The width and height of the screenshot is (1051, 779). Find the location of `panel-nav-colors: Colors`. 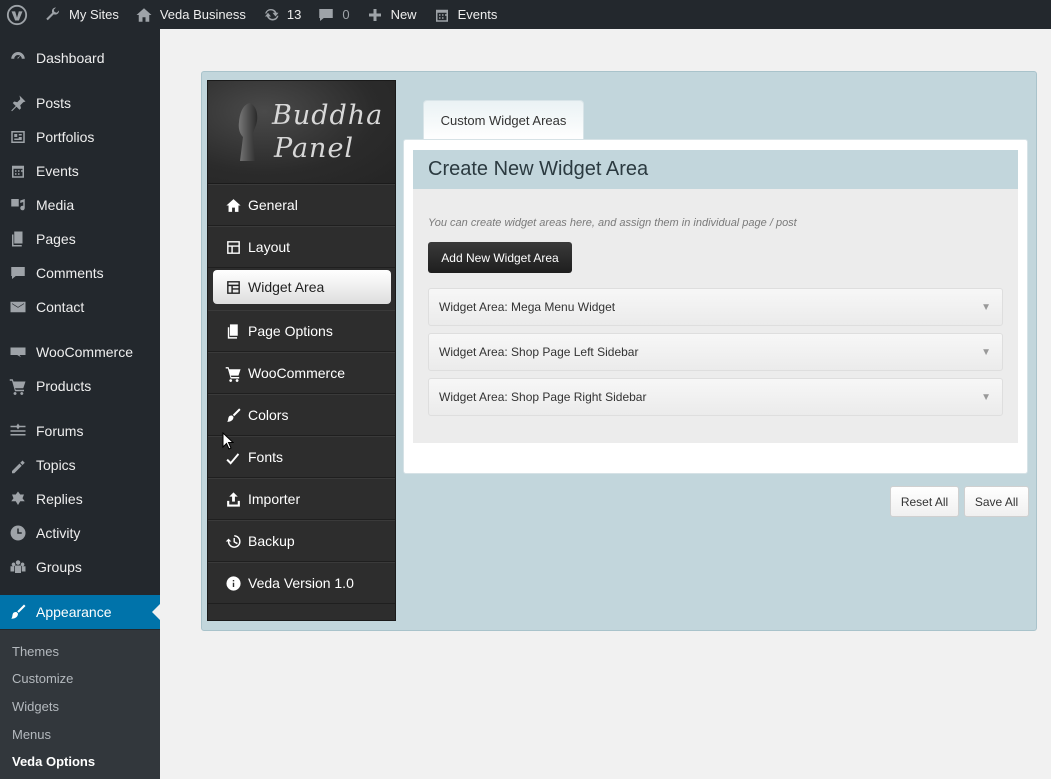

panel-nav-colors: Colors is located at coordinates (301, 415).